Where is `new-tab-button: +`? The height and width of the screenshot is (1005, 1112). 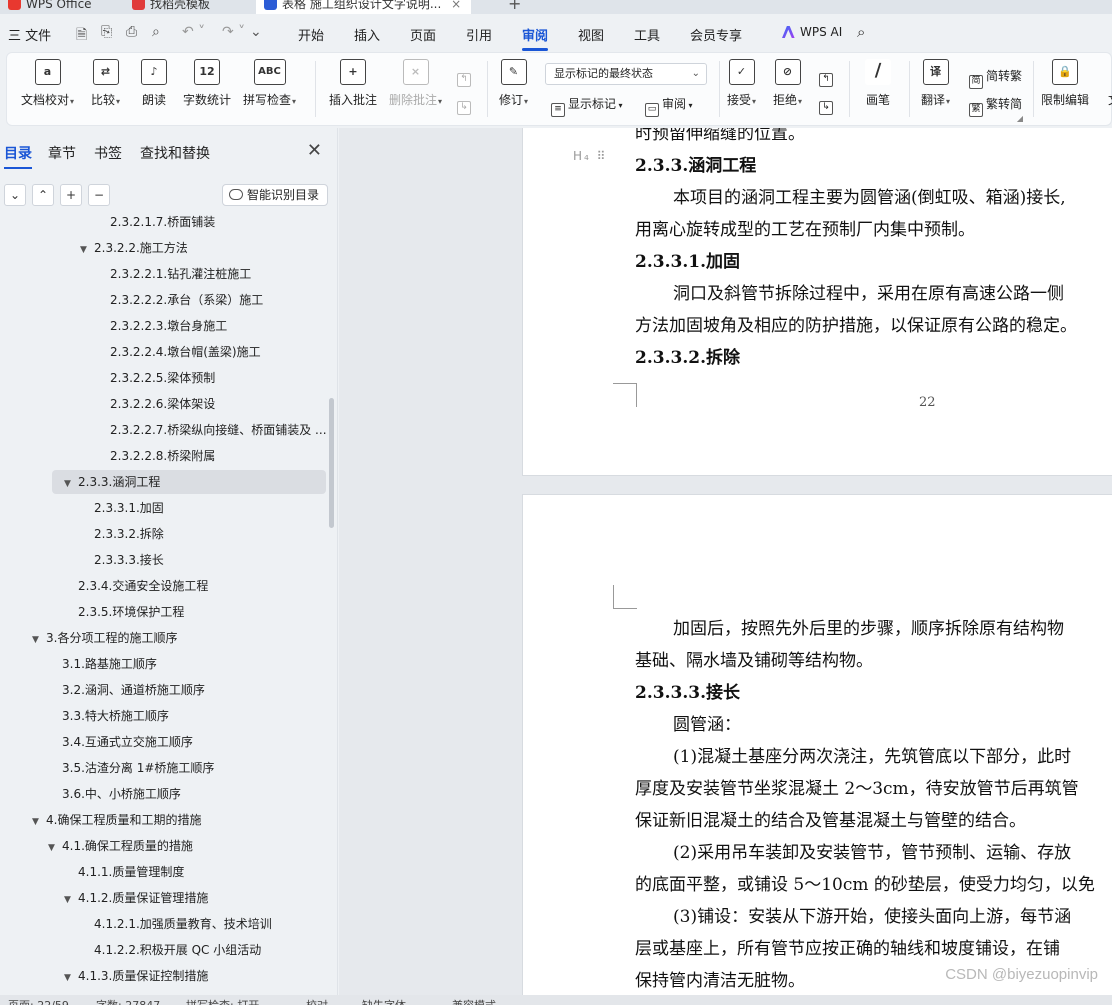
new-tab-button: + is located at coordinates (514, 7).